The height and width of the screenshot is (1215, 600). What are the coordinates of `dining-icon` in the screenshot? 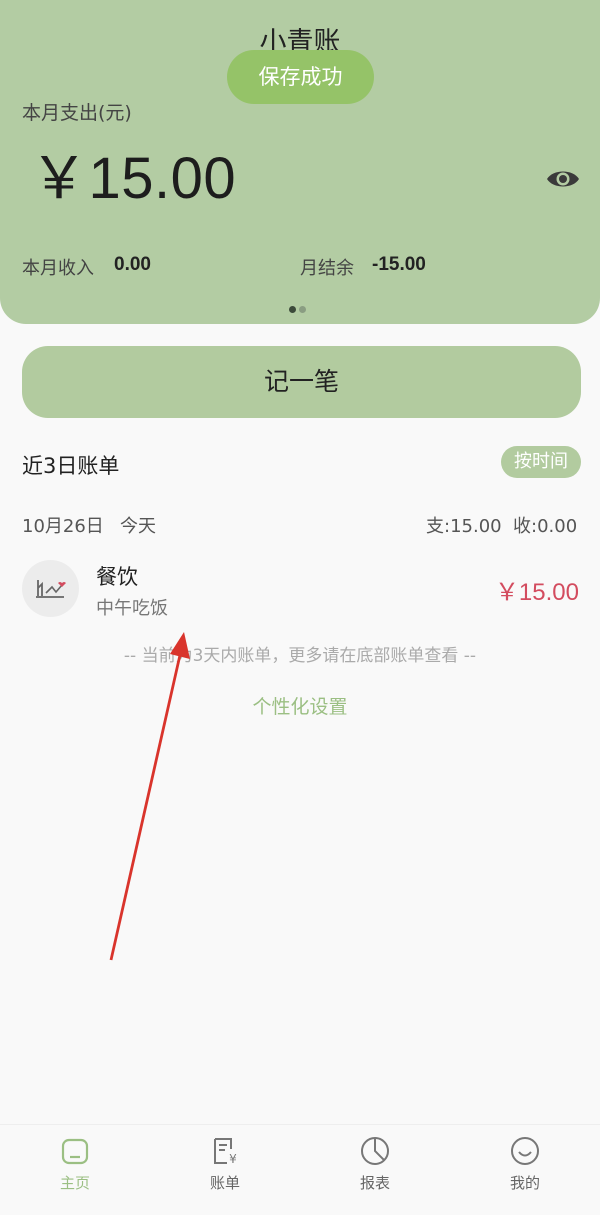 It's located at (50, 588).